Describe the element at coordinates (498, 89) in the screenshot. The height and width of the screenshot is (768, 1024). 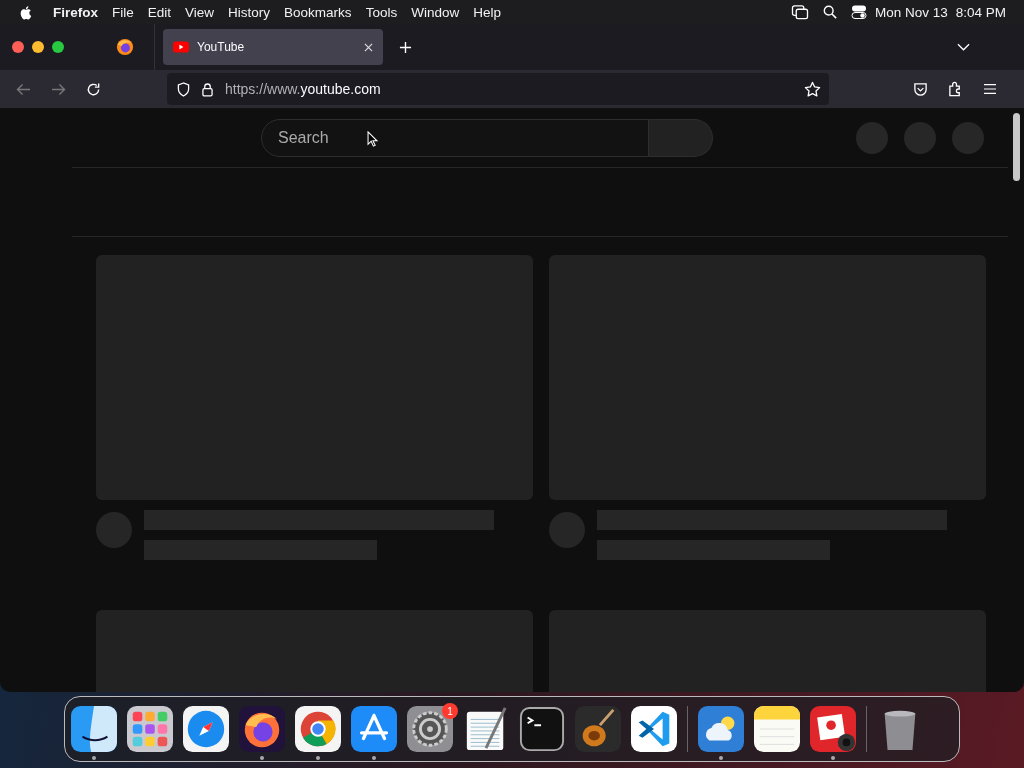
I see `address-bar: https://www.youtube.com` at that location.